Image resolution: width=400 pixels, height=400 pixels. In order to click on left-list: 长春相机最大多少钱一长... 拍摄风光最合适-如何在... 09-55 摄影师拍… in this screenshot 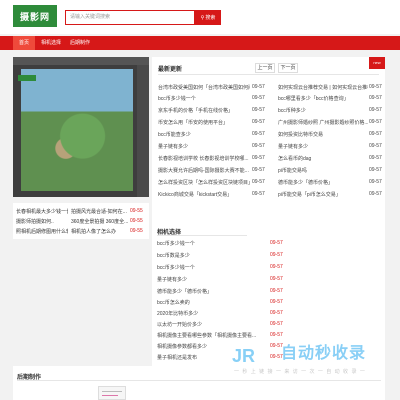, I will do `click(81, 221)`.